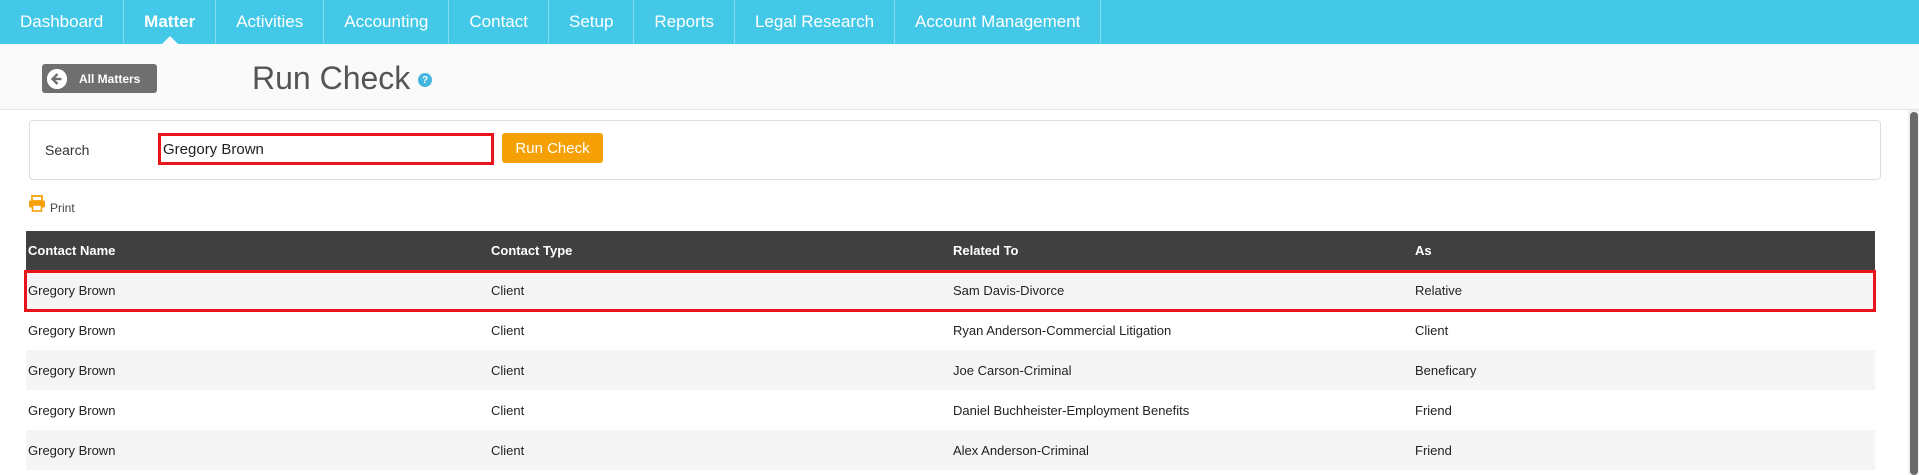 This screenshot has height=475, width=1919. Describe the element at coordinates (67, 150) in the screenshot. I see `search-label: Search` at that location.